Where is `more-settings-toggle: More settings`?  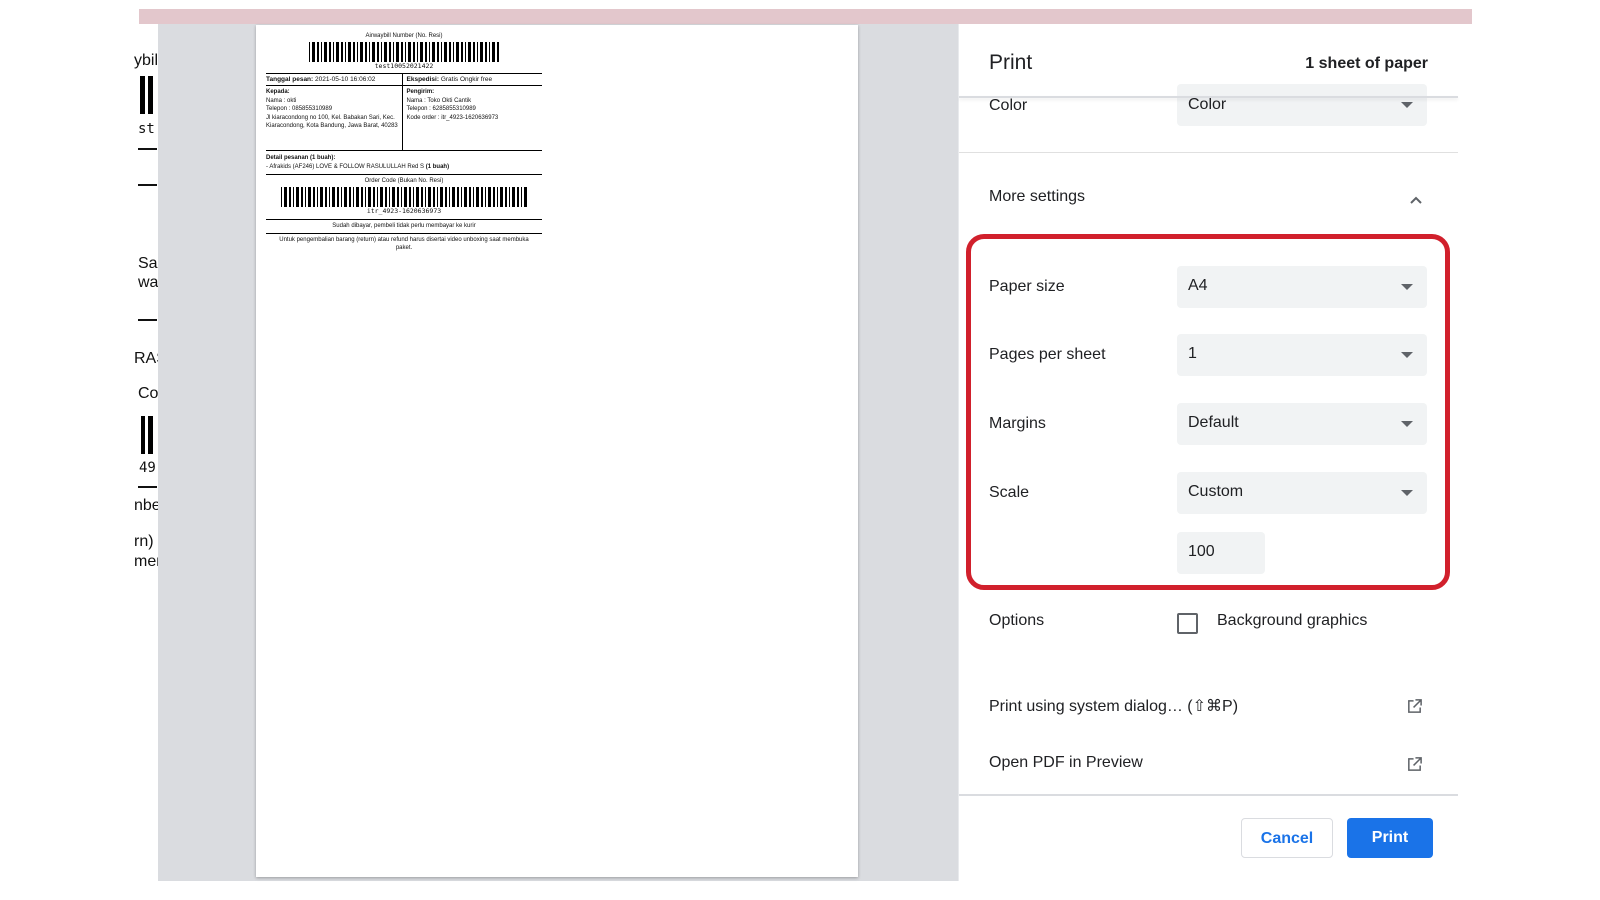 more-settings-toggle: More settings is located at coordinates (1037, 197).